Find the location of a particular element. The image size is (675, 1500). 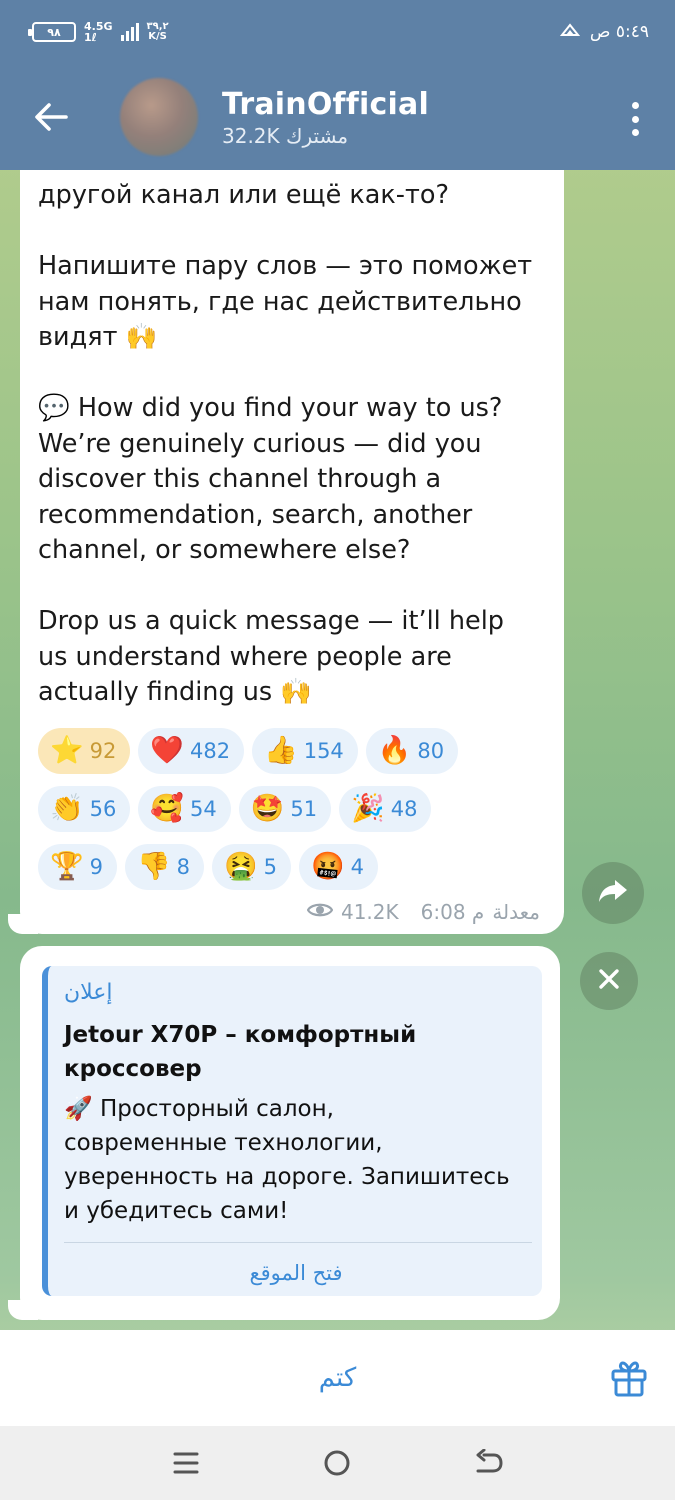

subscriber-count: 32.2K مشترك is located at coordinates (285, 135).